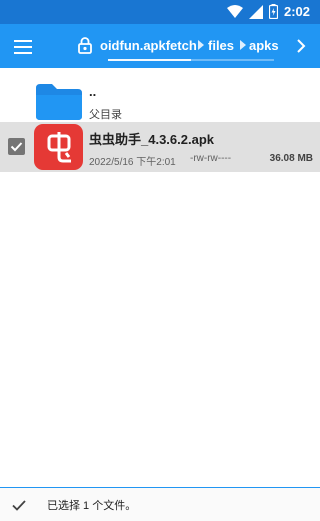  I want to click on folder-icon, so click(59, 102).